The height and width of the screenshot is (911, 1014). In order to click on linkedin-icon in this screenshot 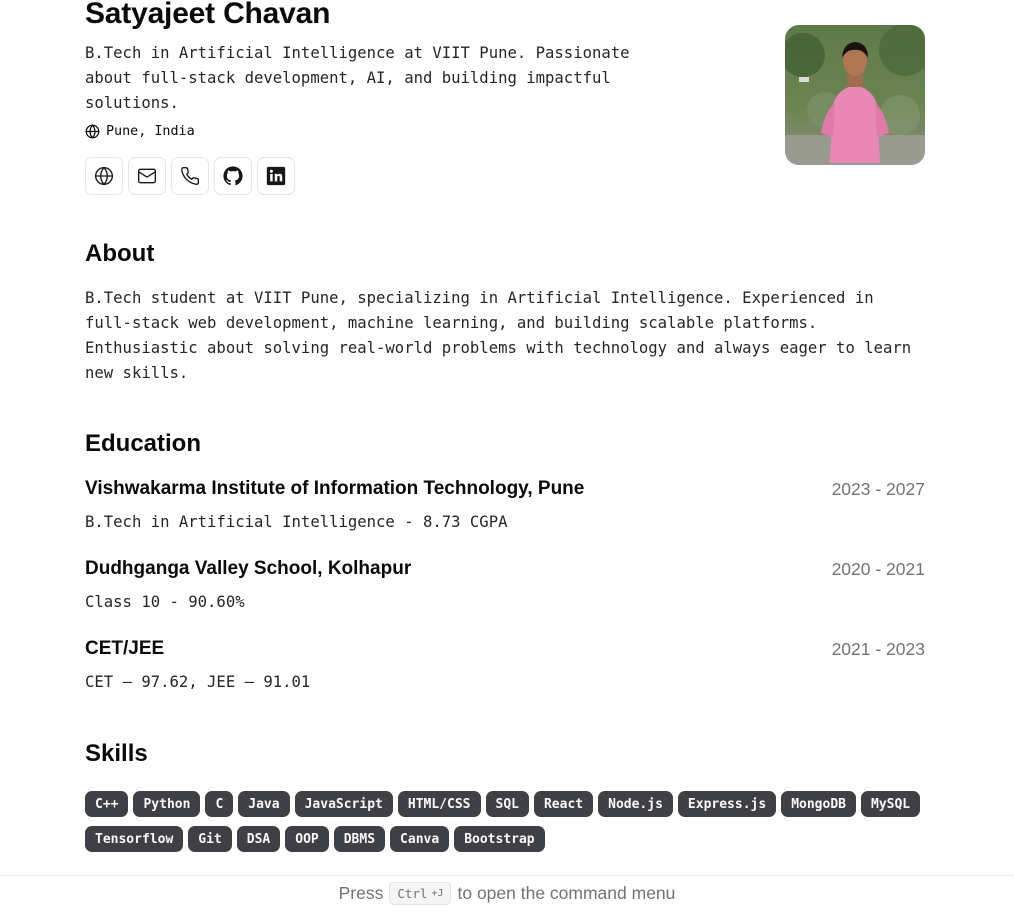, I will do `click(276, 176)`.